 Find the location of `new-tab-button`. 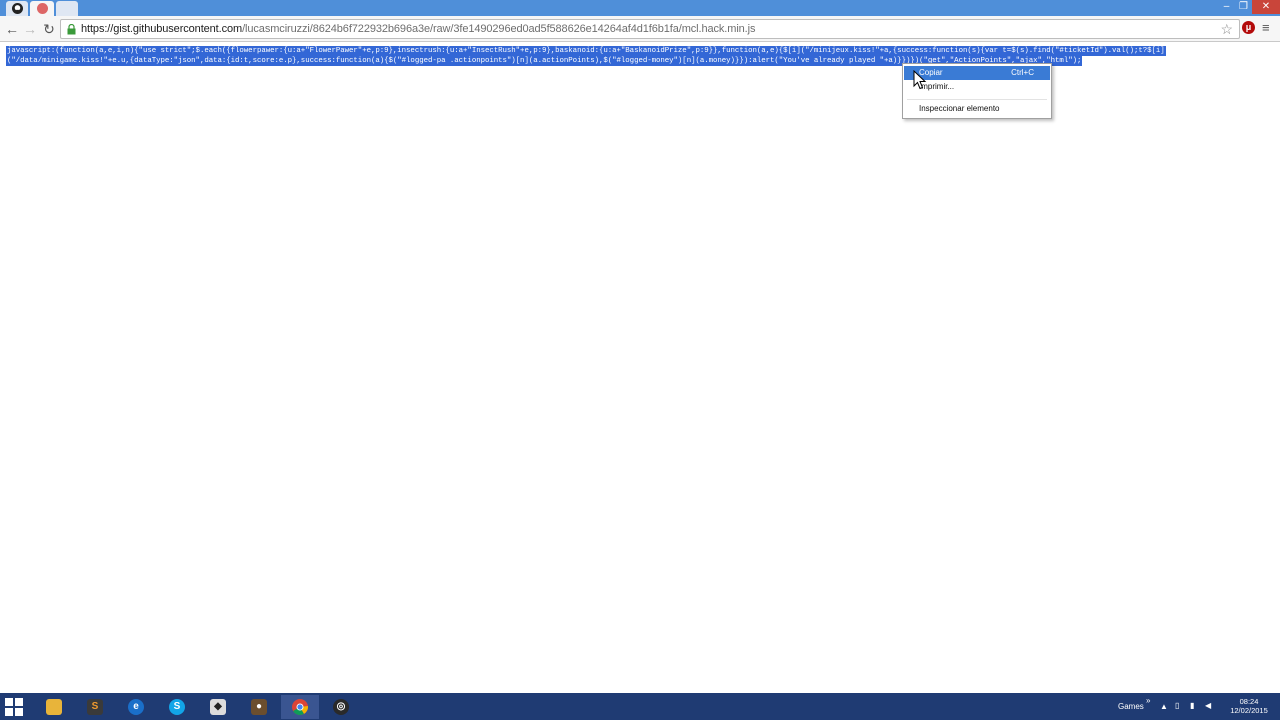

new-tab-button is located at coordinates (67, 8).